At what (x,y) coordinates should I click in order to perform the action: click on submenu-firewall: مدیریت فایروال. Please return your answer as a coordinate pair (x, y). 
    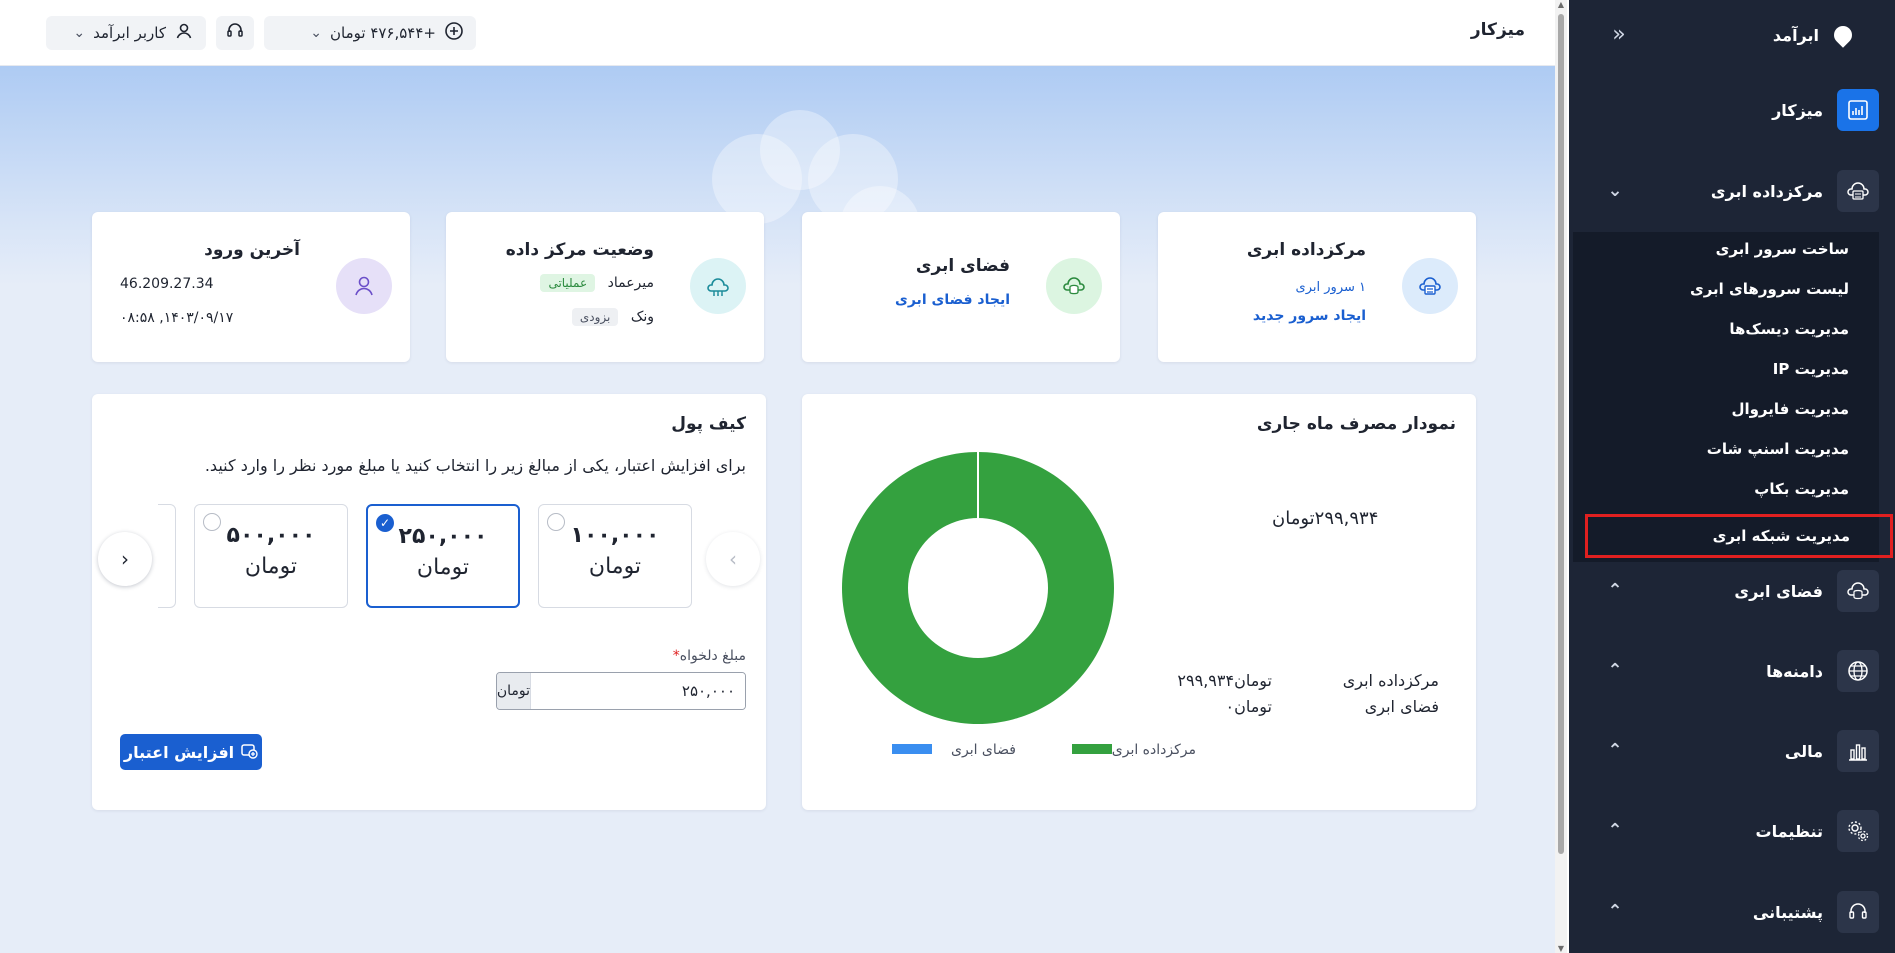
    Looking at the image, I should click on (1790, 409).